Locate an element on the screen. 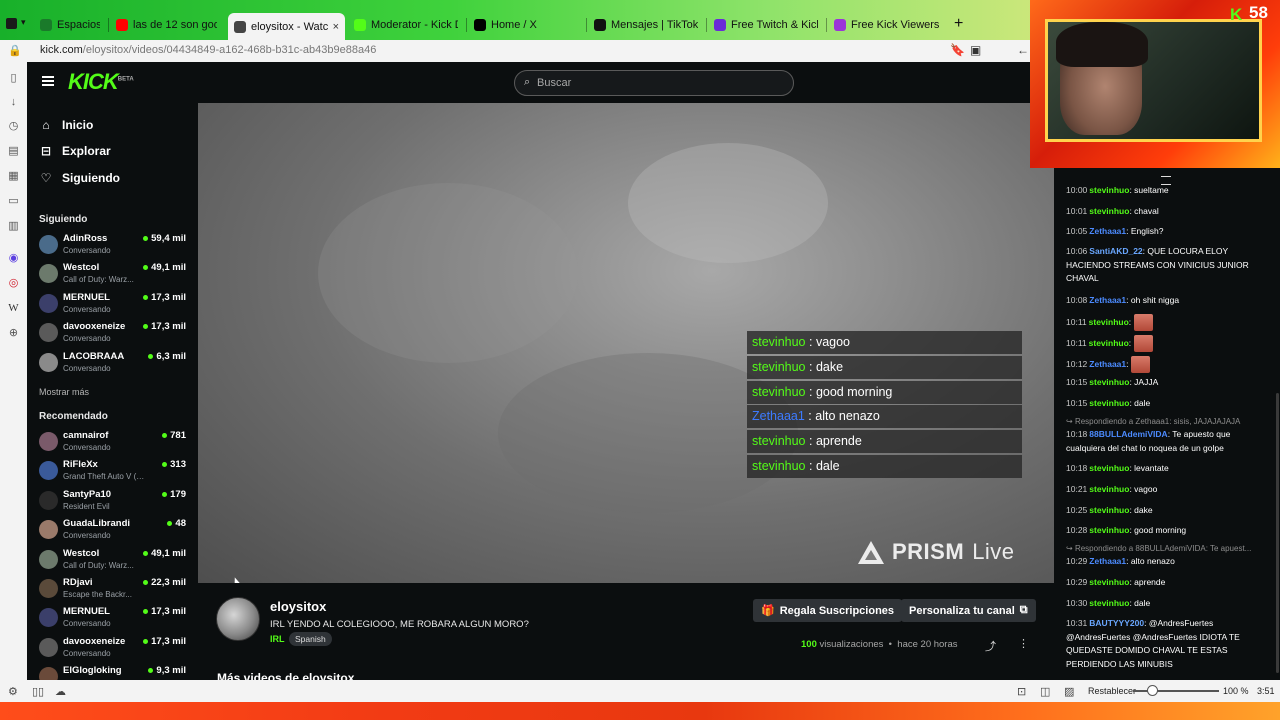 The height and width of the screenshot is (720, 1280). more-options-icon: ⋮ is located at coordinates (1023, 643).